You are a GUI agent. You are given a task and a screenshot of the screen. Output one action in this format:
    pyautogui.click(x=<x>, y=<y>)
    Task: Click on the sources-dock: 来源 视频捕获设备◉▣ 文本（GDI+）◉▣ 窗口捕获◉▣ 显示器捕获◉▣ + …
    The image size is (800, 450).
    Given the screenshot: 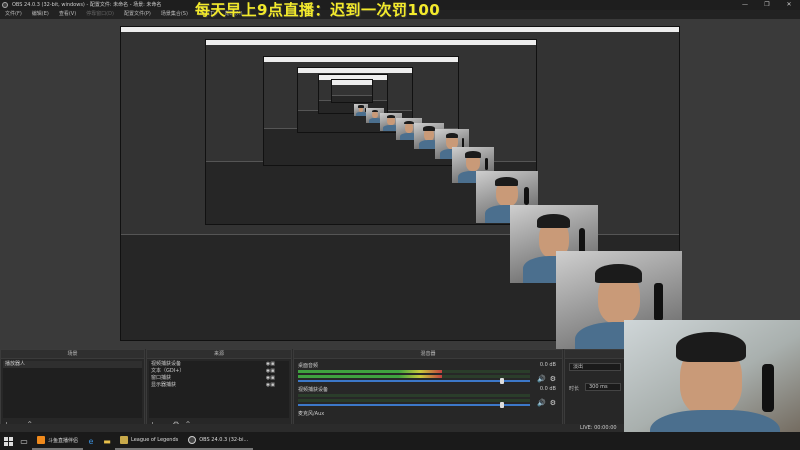 What is the action you would take?
    pyautogui.click(x=219, y=390)
    